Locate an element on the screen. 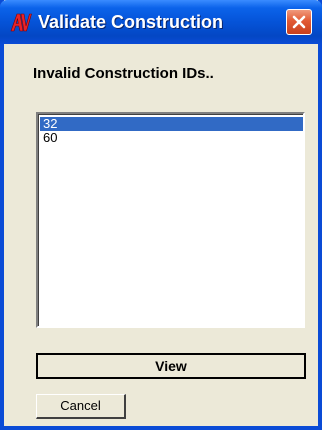  close-icon is located at coordinates (299, 22).